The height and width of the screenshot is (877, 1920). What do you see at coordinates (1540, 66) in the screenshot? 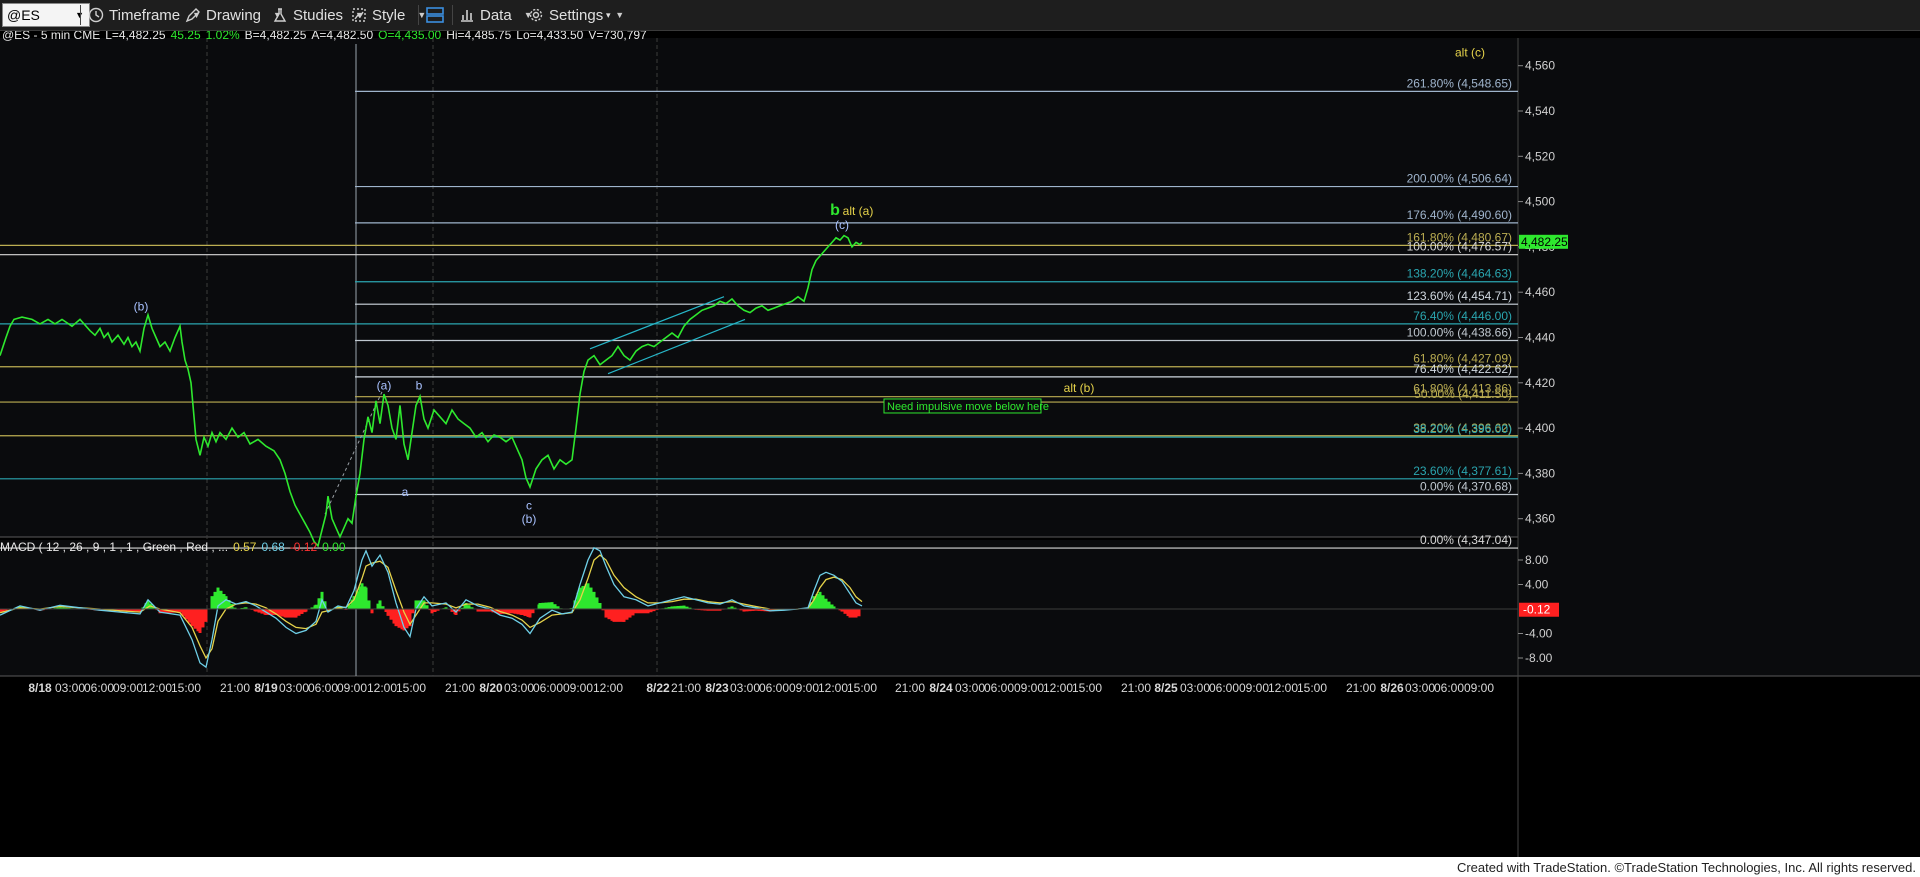
I see `price-tick-label: 4,560` at bounding box center [1540, 66].